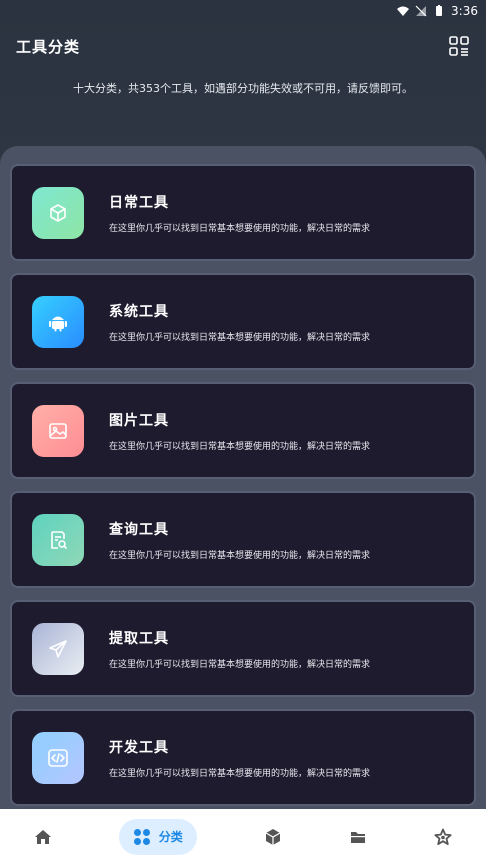 This screenshot has width=486, height=864. Describe the element at coordinates (243, 757) in the screenshot. I see `category-card-dev: 开发工具 在这里你几乎可以找到日常基本想要使用的功能，解决日常的需求` at that location.